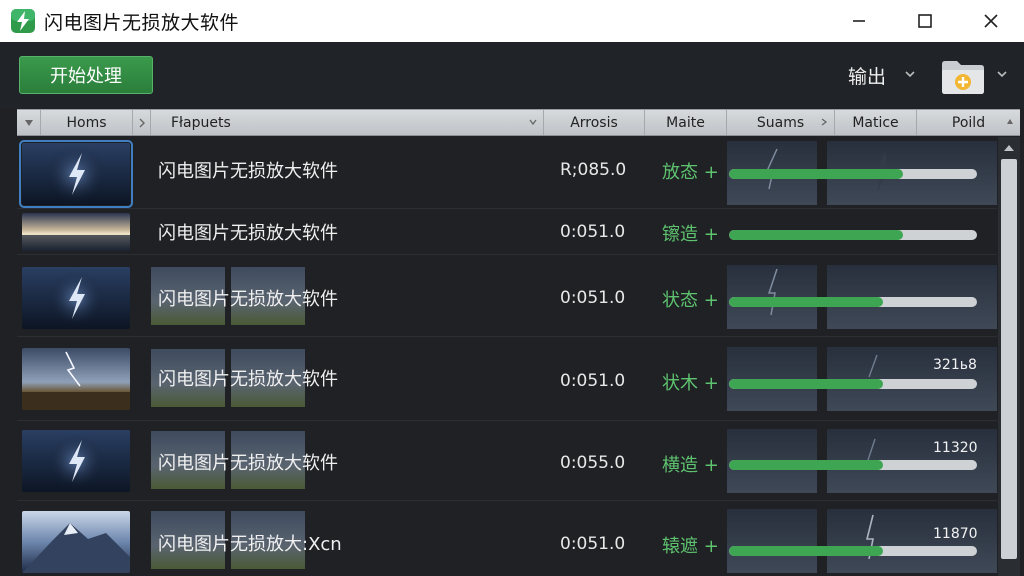  I want to click on status-text: 辕遮 +, so click(690, 545).